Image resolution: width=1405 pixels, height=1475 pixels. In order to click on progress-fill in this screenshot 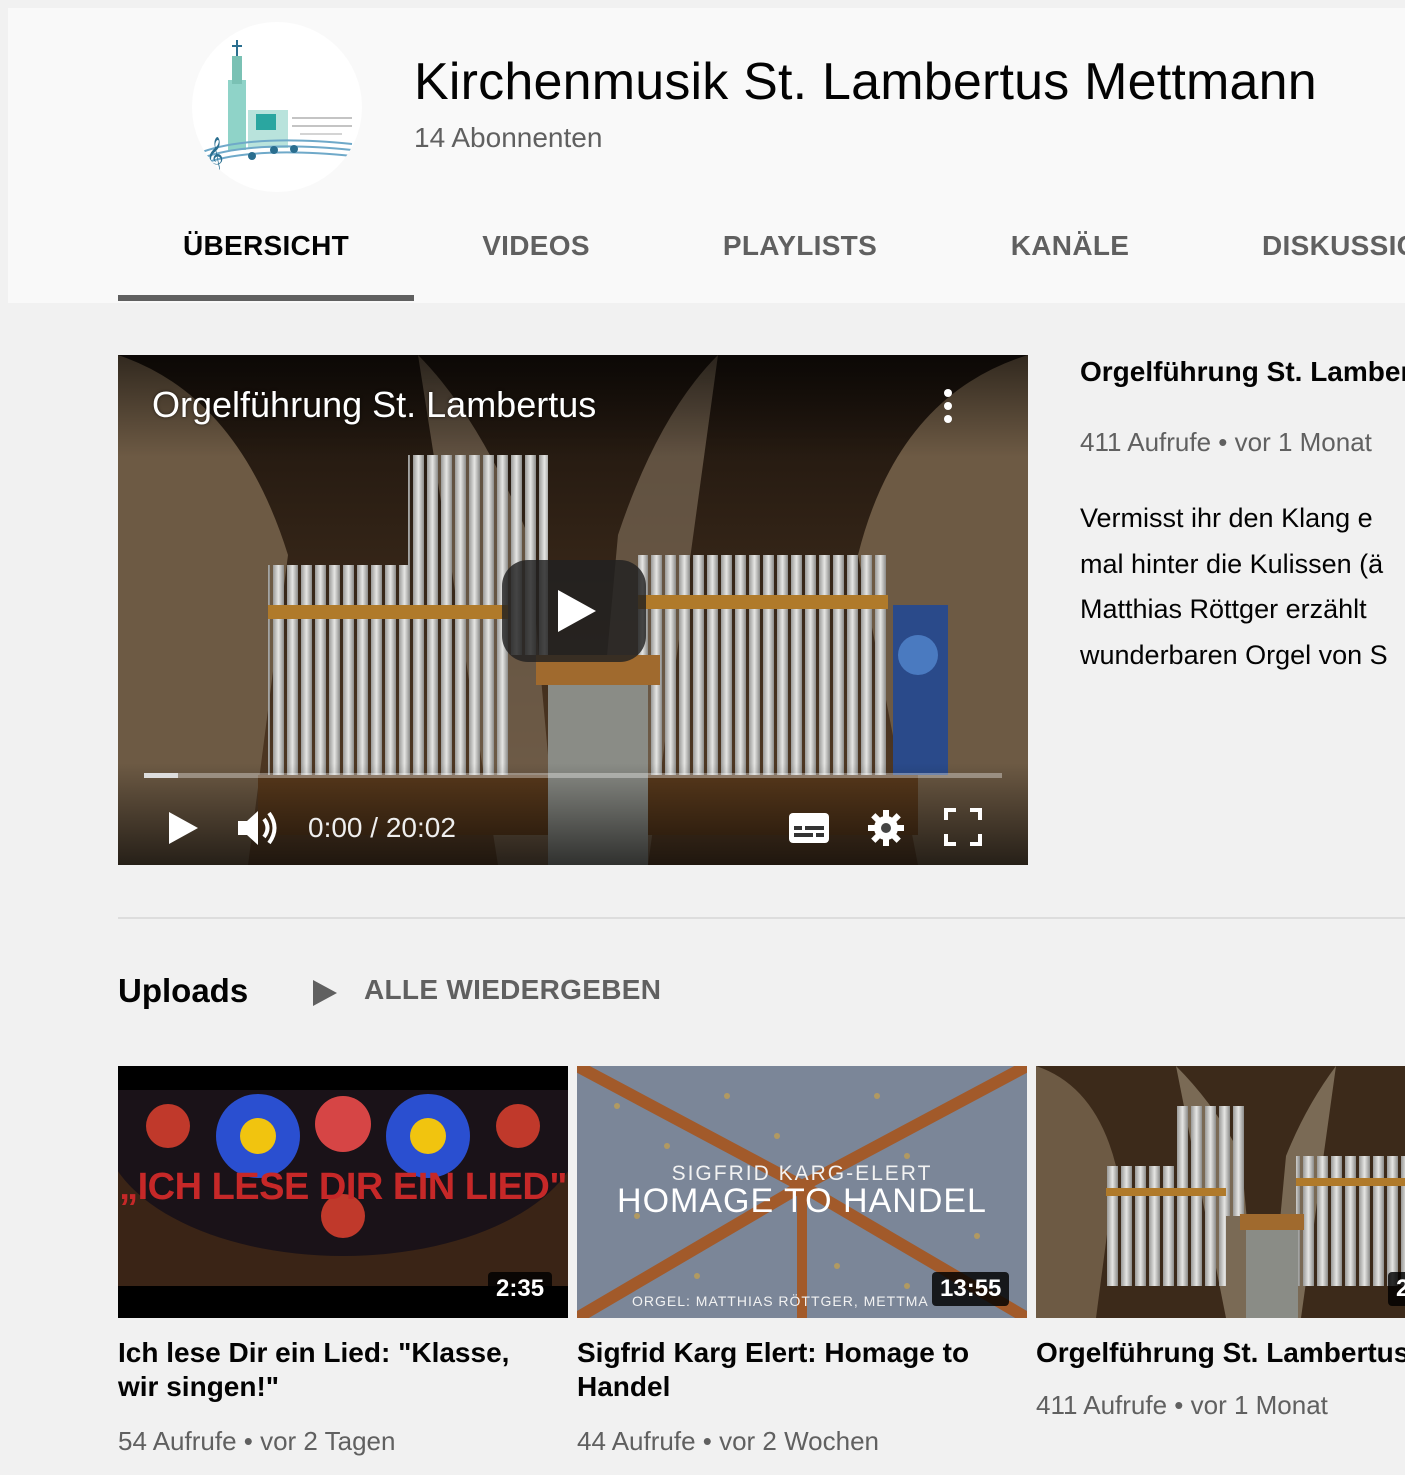, I will do `click(161, 775)`.